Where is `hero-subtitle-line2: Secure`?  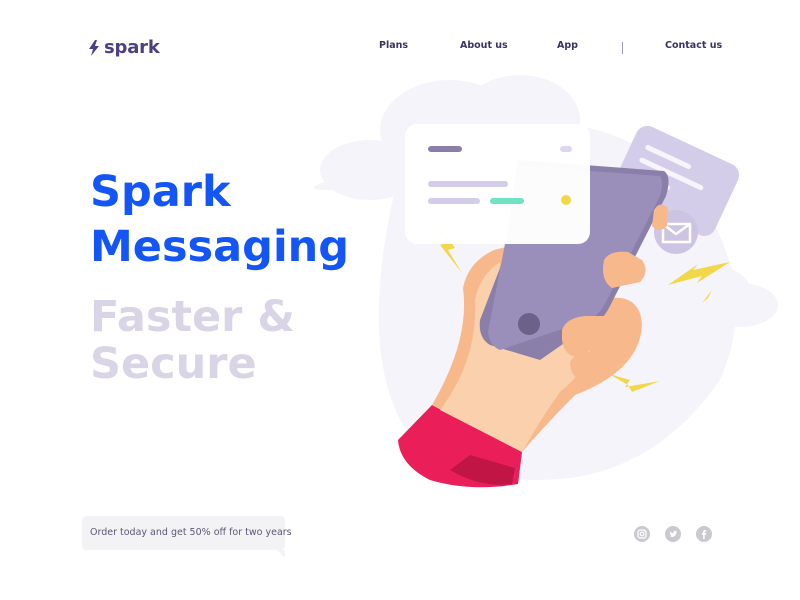
hero-subtitle-line2: Secure is located at coordinates (173, 364).